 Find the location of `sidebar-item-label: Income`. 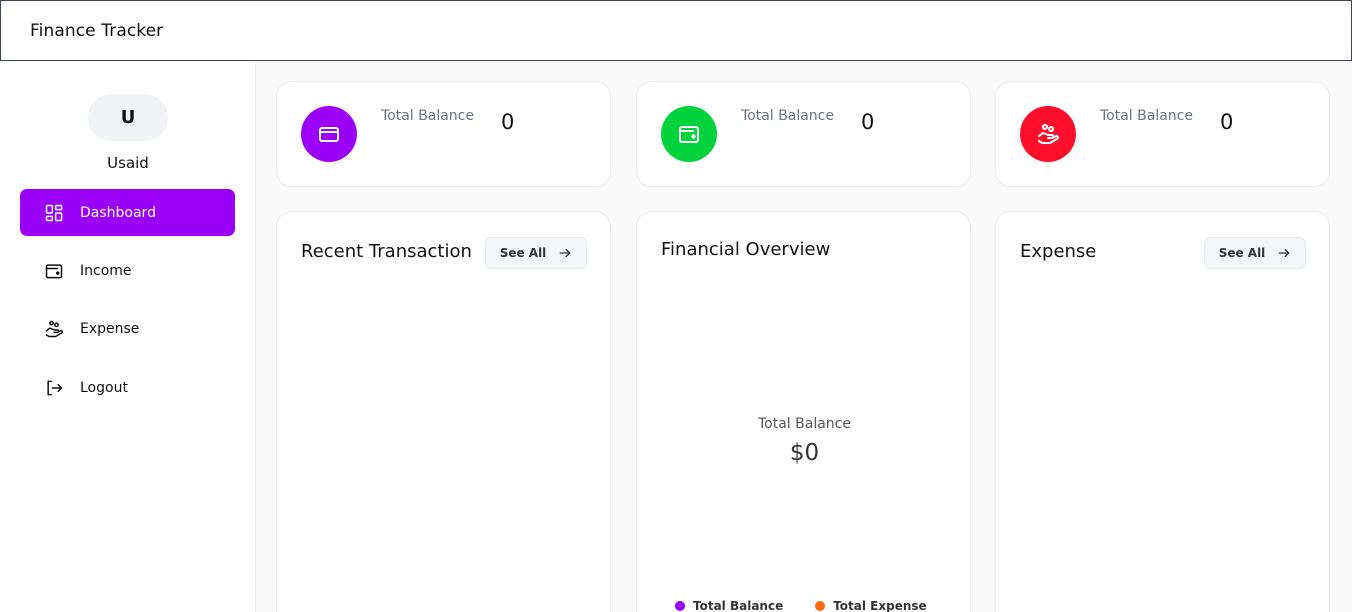

sidebar-item-label: Income is located at coordinates (106, 270).